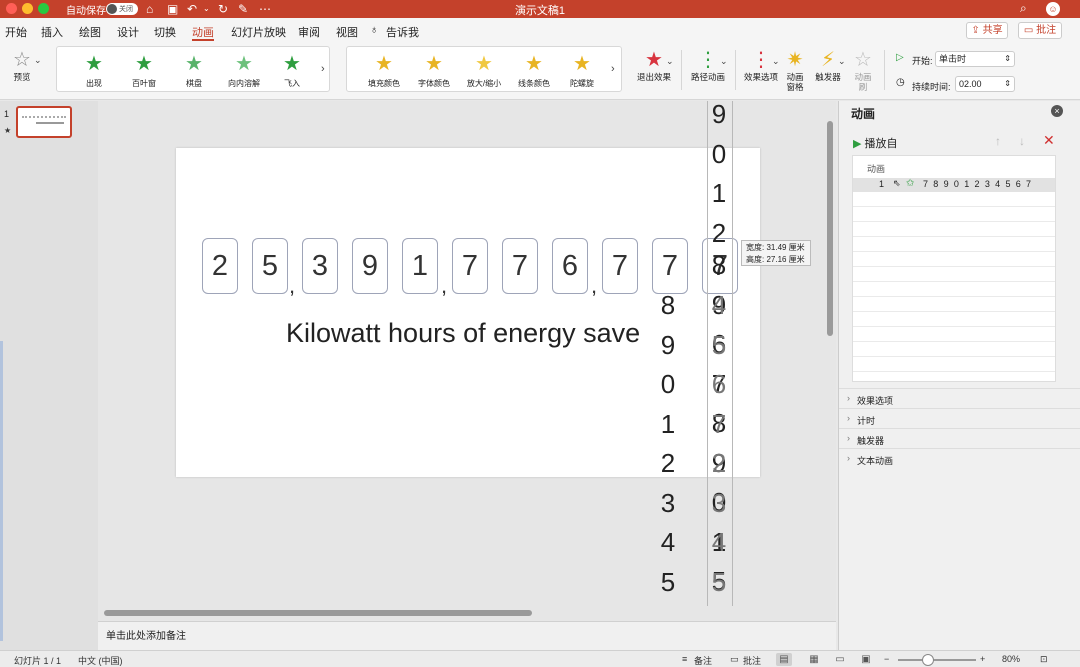 This screenshot has height=667, width=1080. Describe the element at coordinates (1057, 111) in the screenshot. I see `close-icon: ×` at that location.